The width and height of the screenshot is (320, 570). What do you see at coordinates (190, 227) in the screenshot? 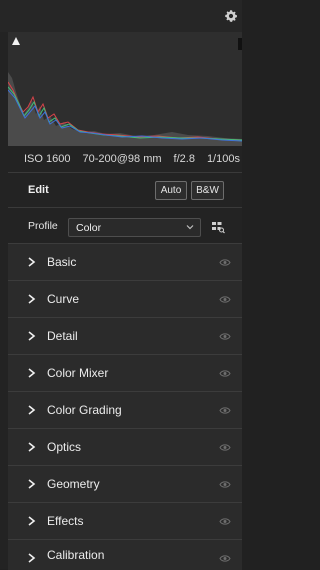
I see `chevron-down-icon` at bounding box center [190, 227].